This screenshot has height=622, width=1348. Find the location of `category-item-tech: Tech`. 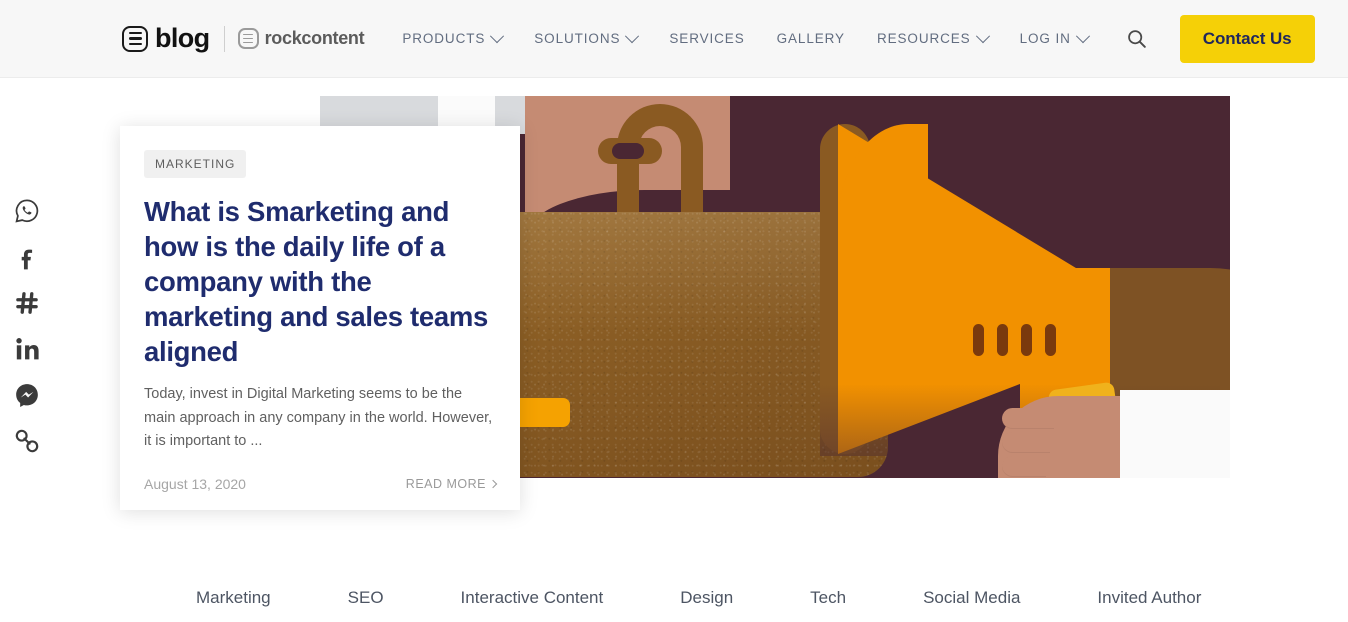

category-item-tech: Tech is located at coordinates (847, 598).